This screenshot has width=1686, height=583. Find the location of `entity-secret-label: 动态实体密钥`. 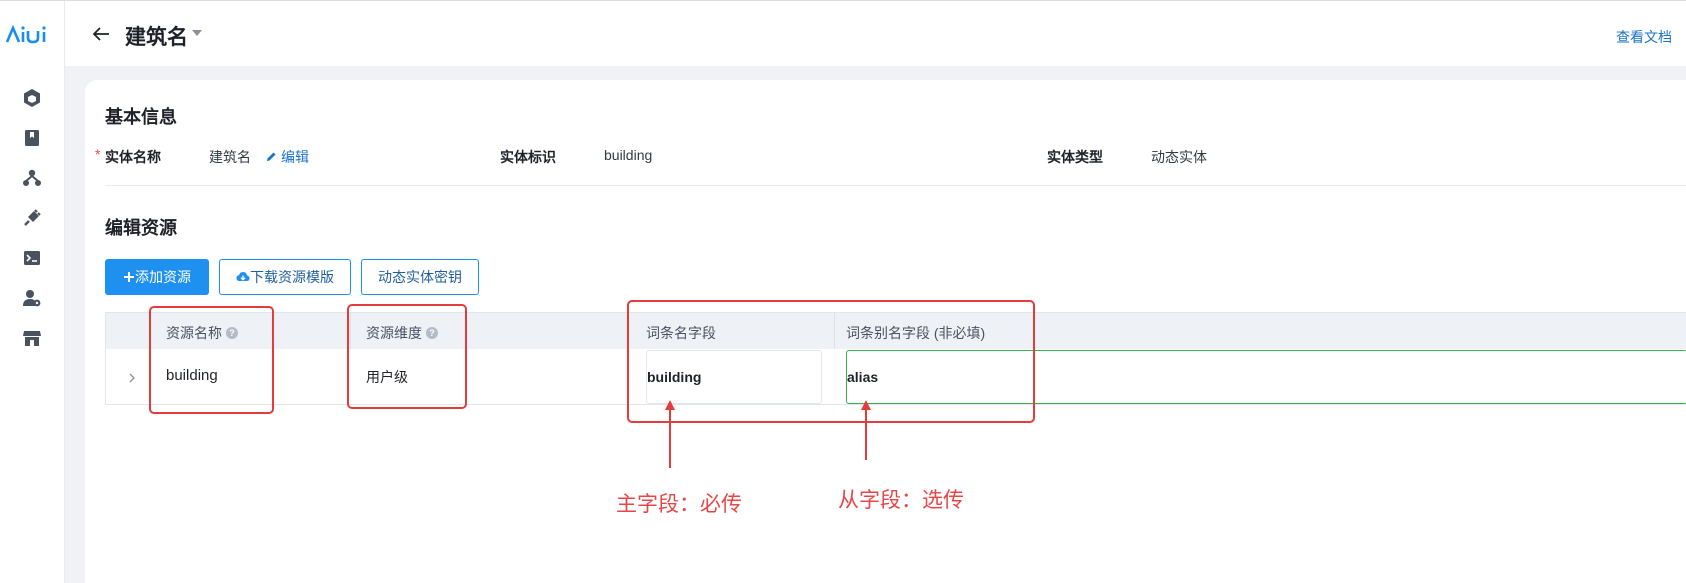

entity-secret-label: 动态实体密钥 is located at coordinates (420, 277).